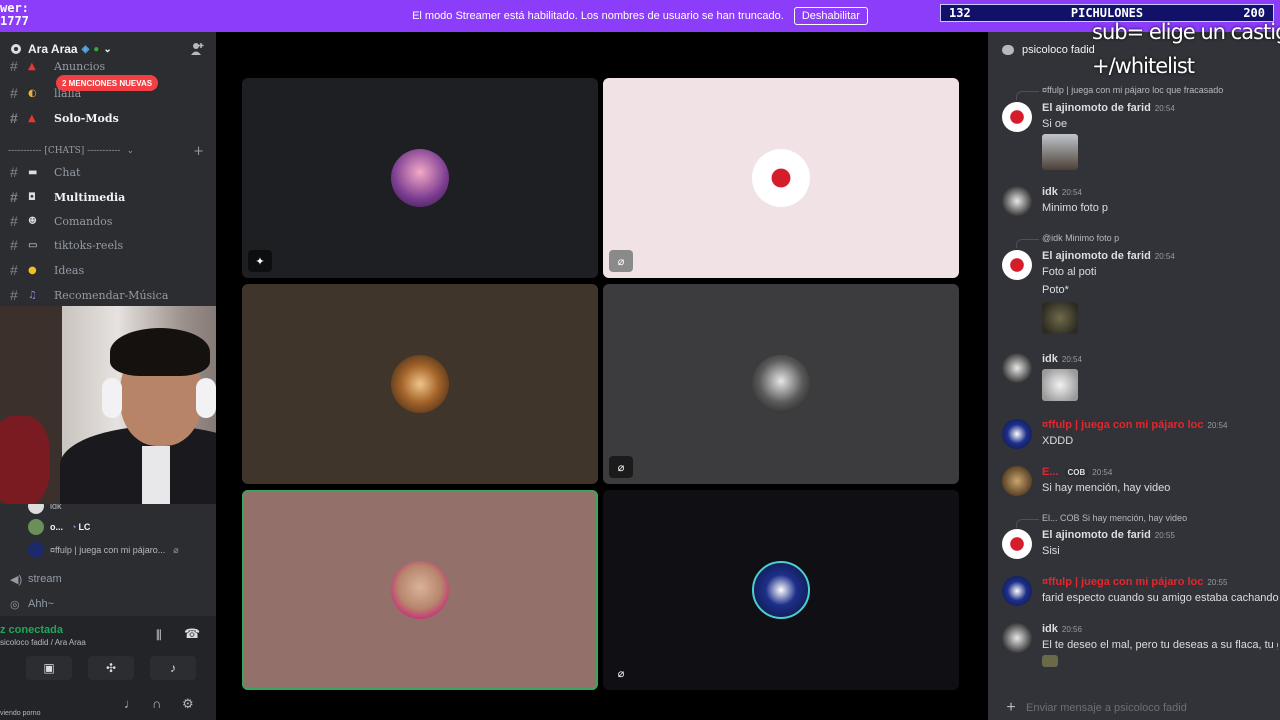  I want to click on channel-multimedia: # ◘ Multimedia, so click(108, 197).